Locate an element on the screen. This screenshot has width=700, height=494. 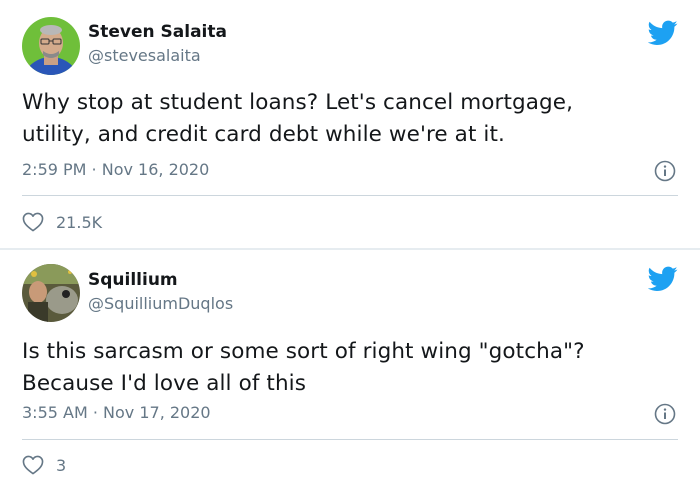
author-name: Squillium is located at coordinates (133, 280).